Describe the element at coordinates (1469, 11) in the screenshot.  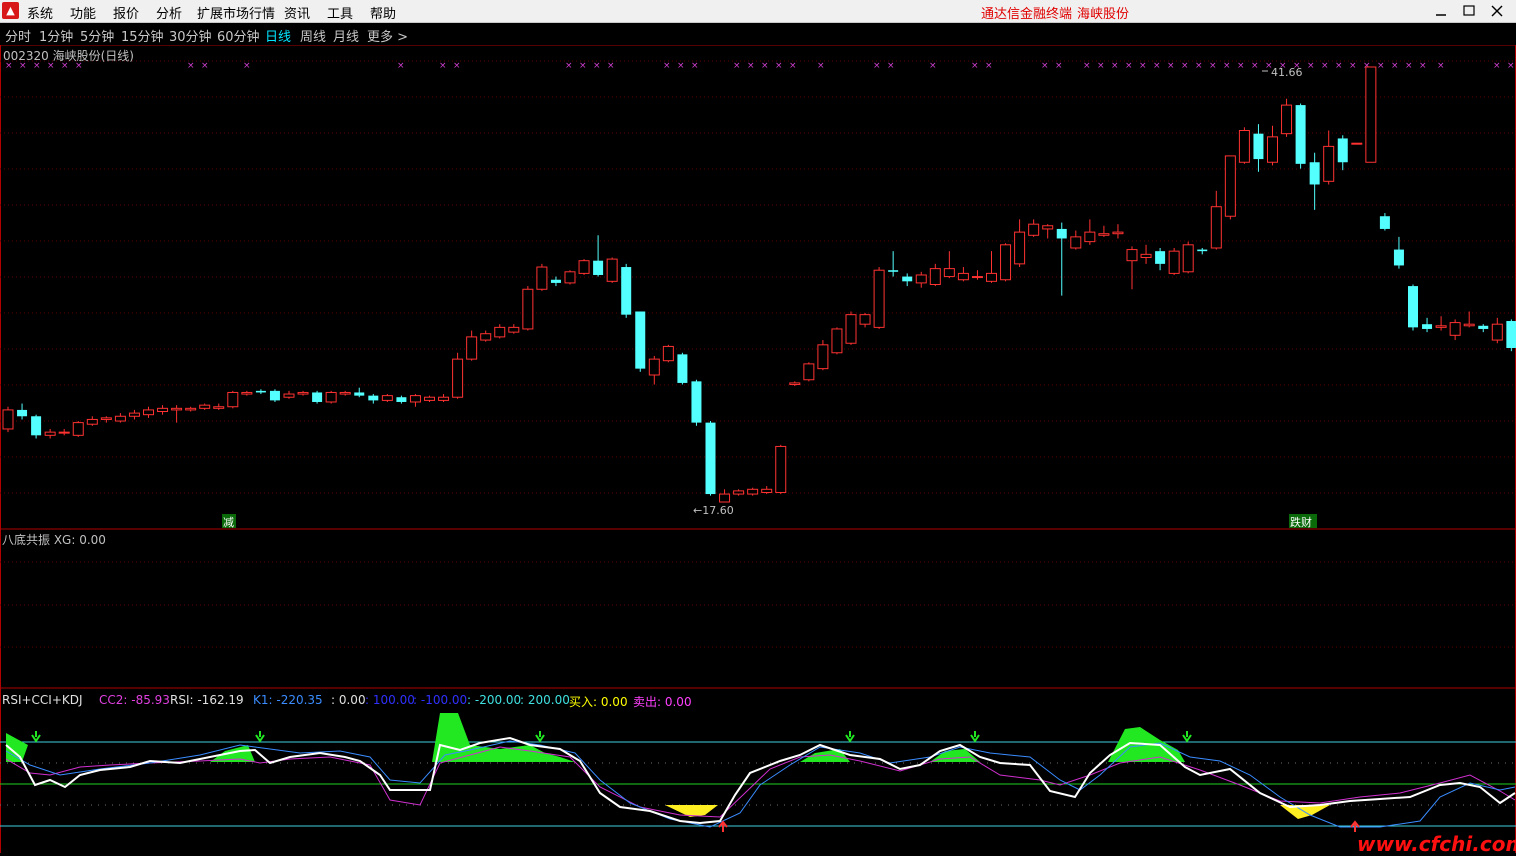
I see `maximize-icon` at that location.